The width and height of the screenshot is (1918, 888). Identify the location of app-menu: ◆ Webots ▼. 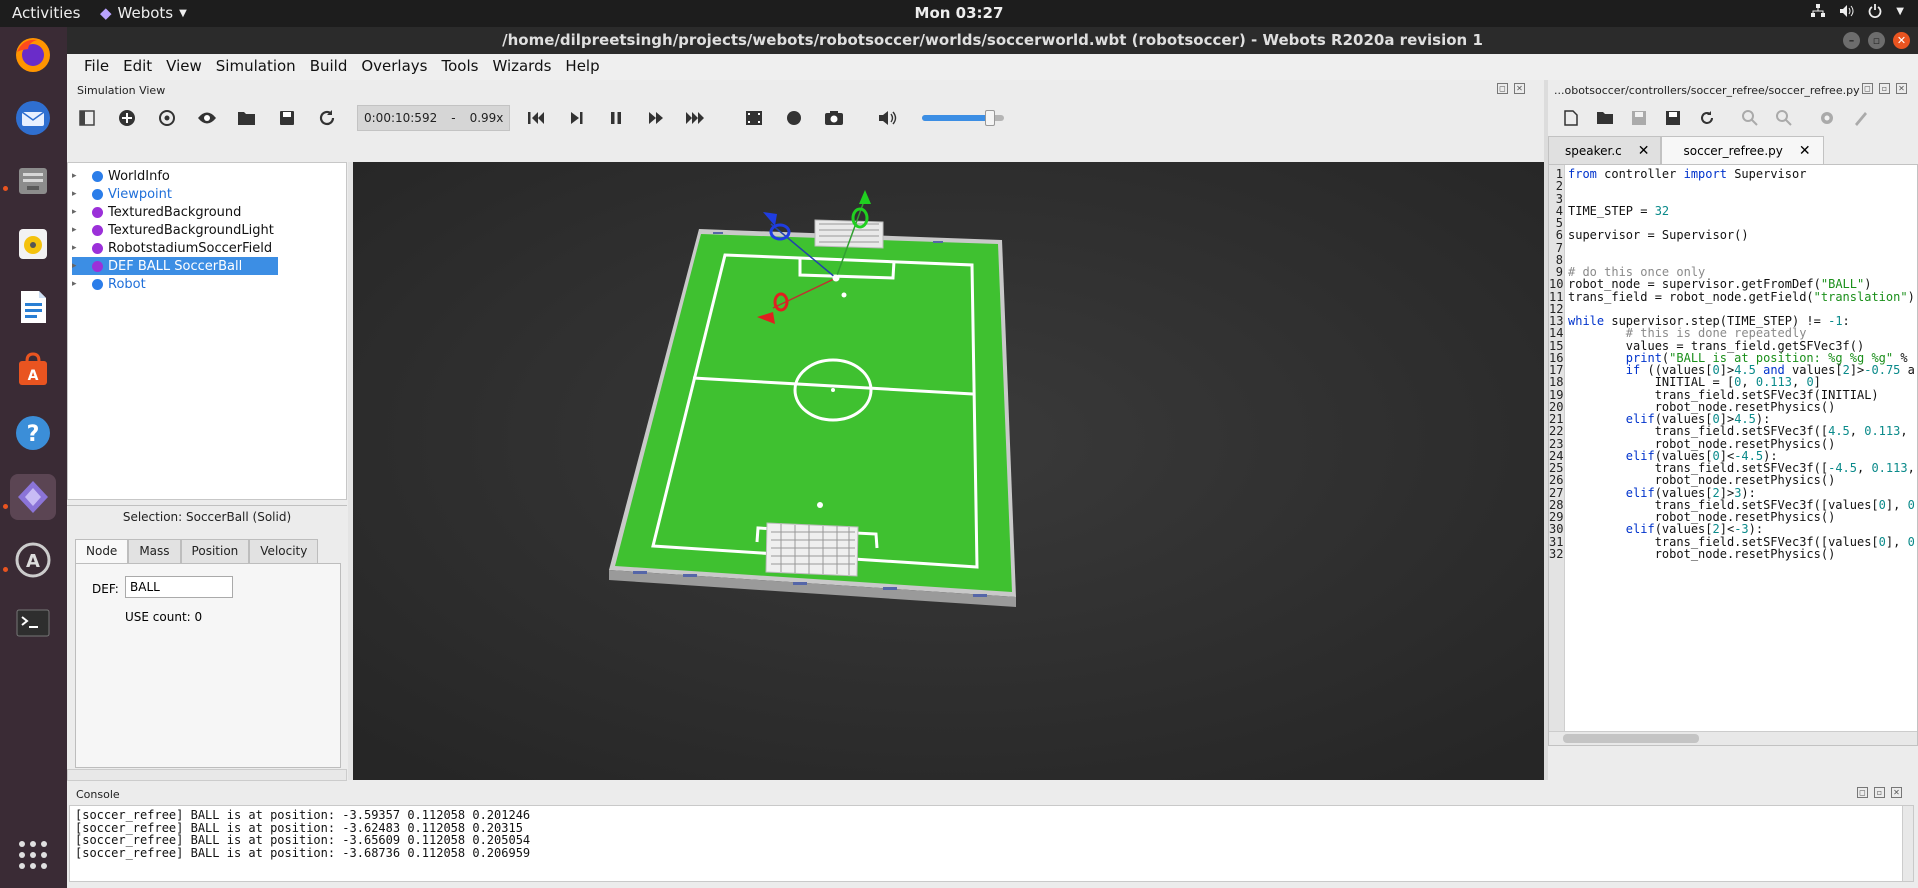
(143, 13).